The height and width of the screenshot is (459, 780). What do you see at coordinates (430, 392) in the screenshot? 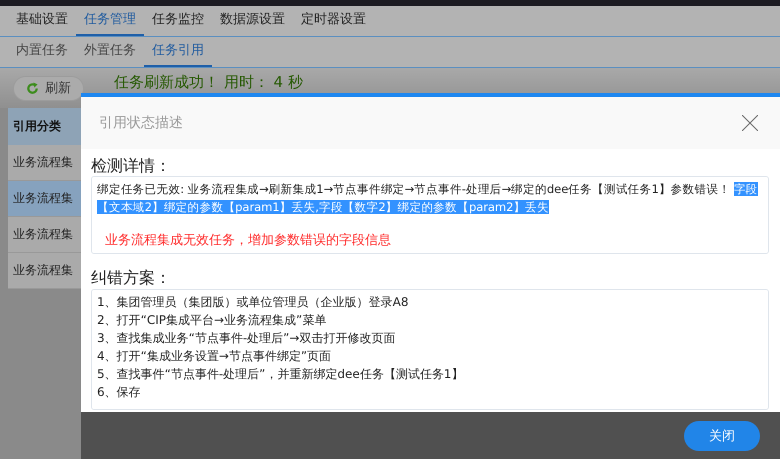
I see `solution-step: 6、保存` at bounding box center [430, 392].